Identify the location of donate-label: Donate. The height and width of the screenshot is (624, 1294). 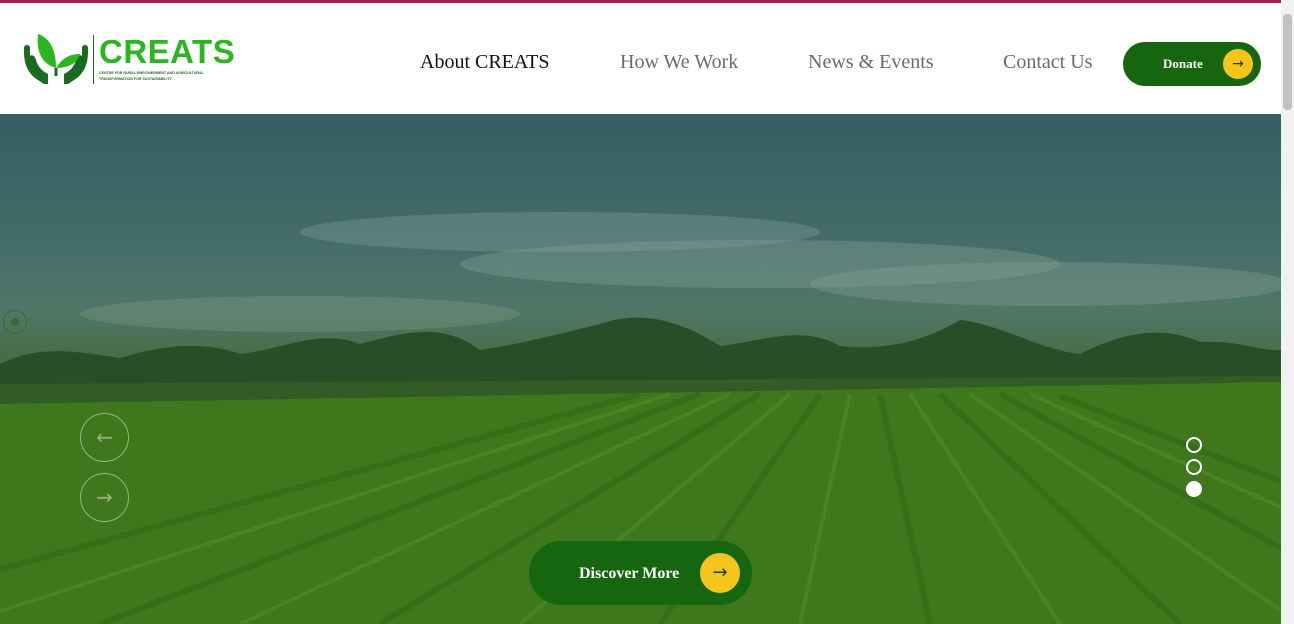
(1183, 63).